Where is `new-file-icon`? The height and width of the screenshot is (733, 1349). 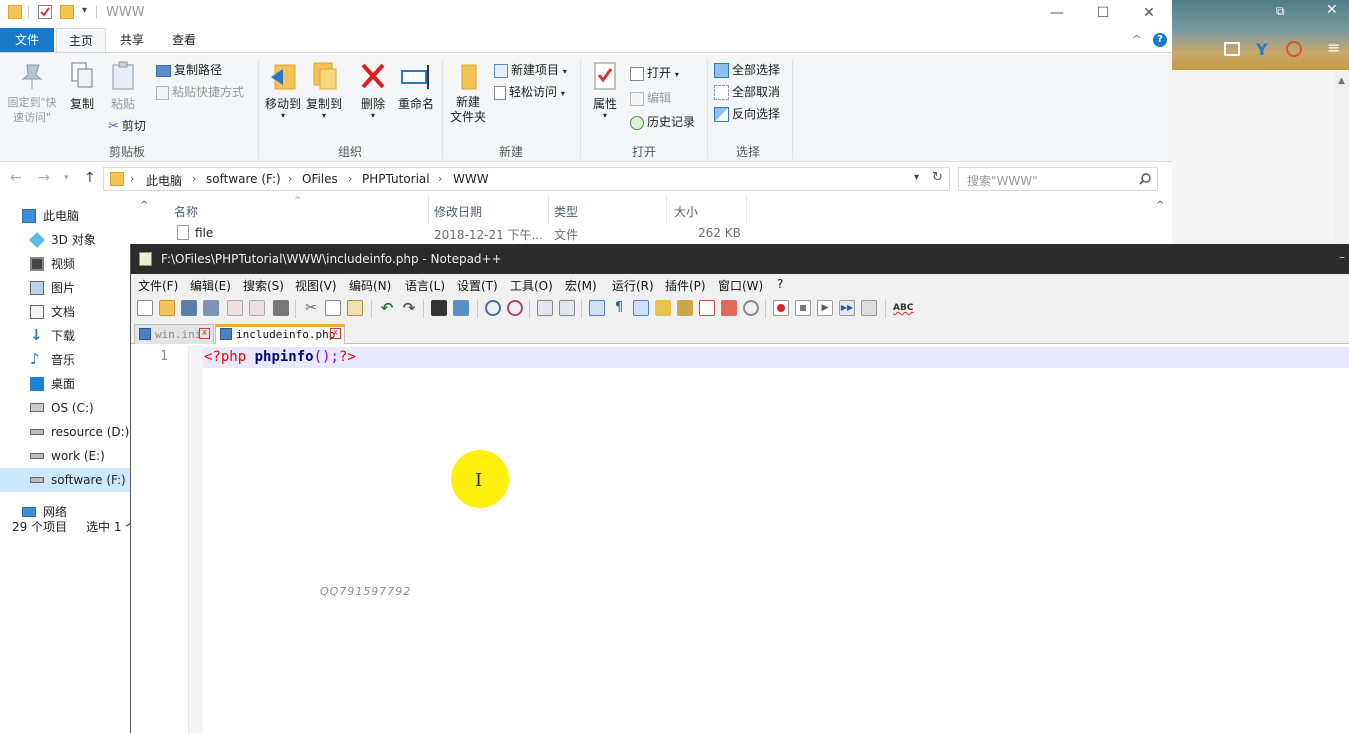
new-file-icon is located at coordinates (145, 308).